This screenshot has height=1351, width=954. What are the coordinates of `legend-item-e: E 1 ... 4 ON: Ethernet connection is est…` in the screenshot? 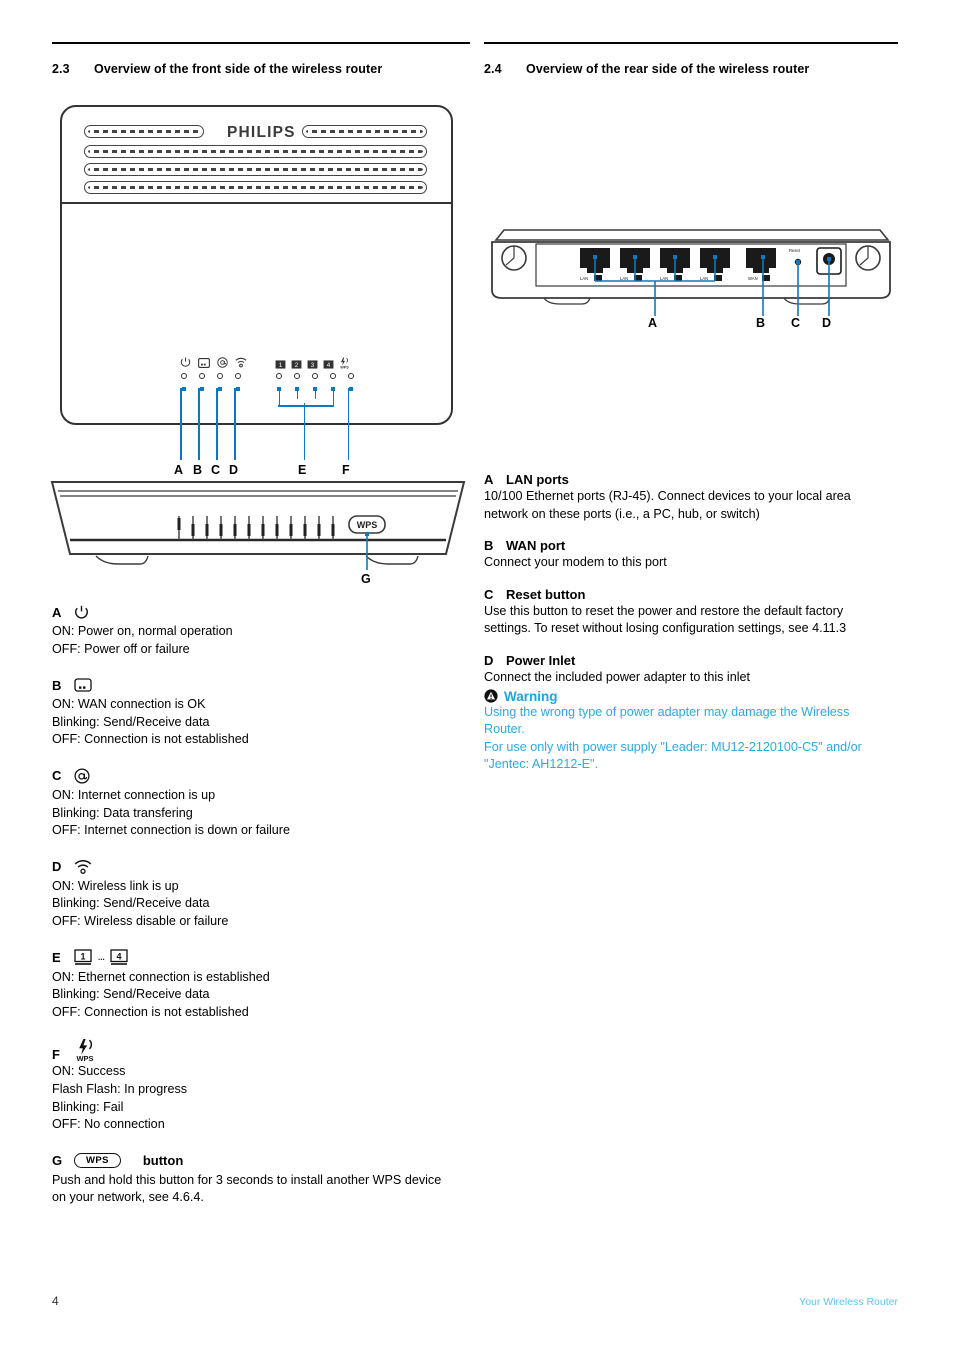 It's located at (262, 985).